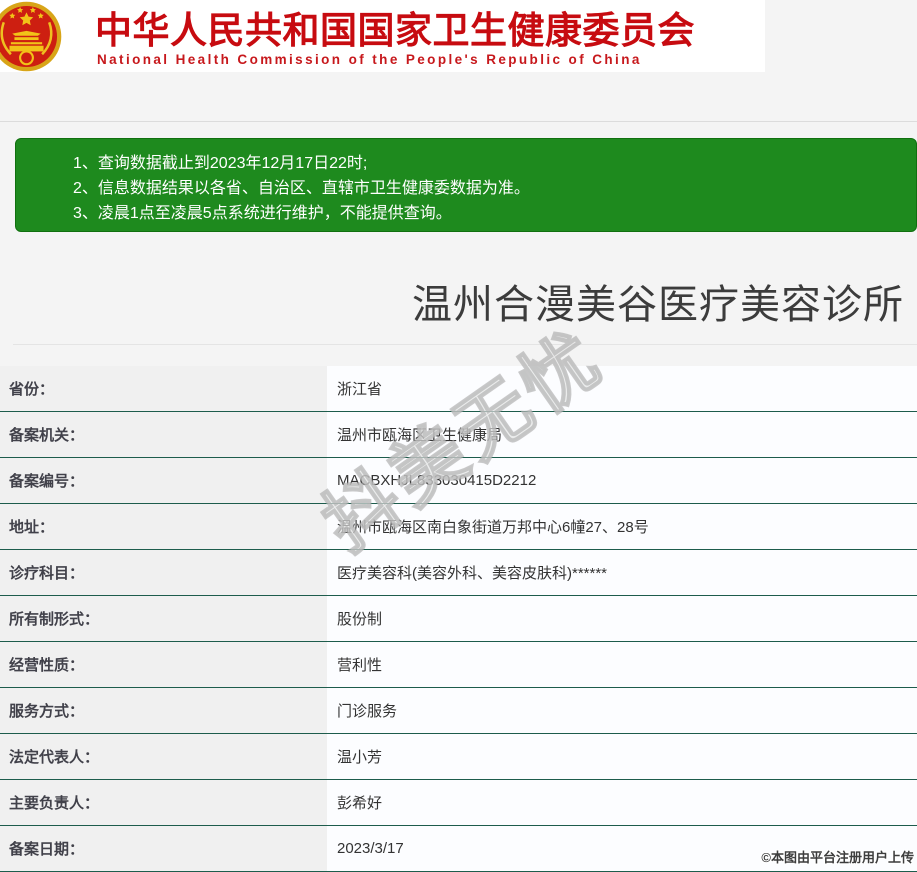 The image size is (917, 872). Describe the element at coordinates (622, 388) in the screenshot. I see `field-value: 浙江省` at that location.